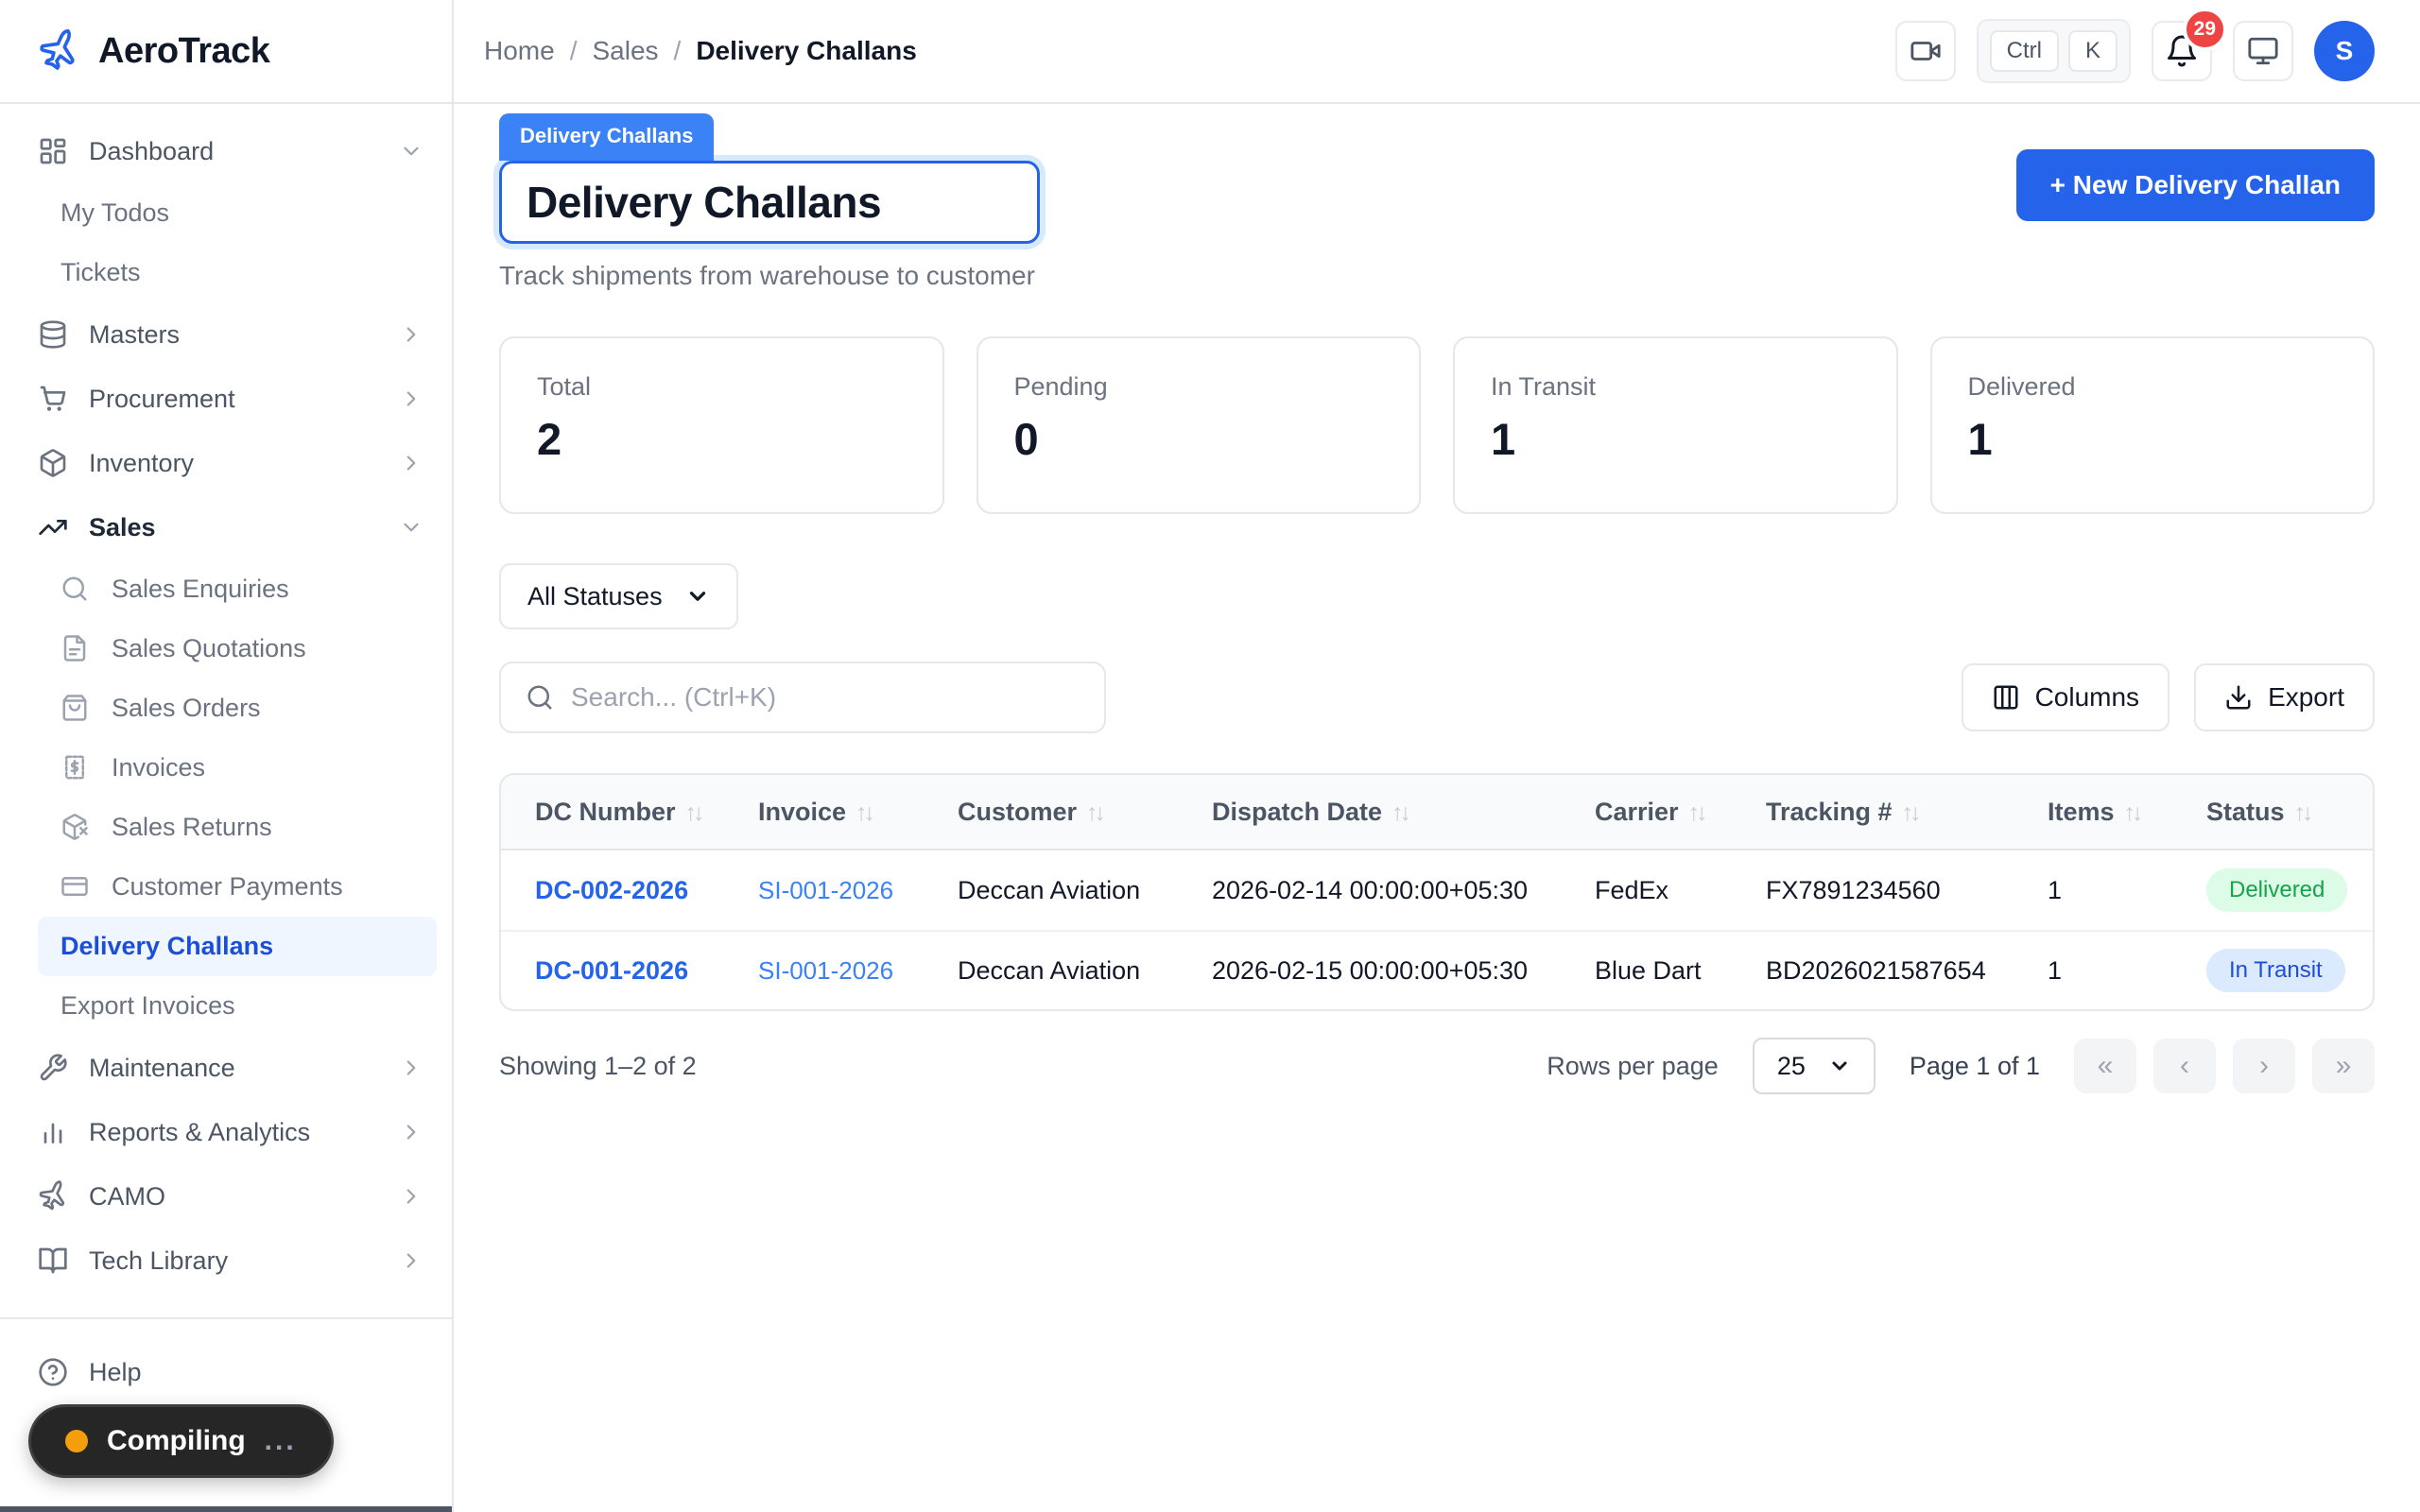 The height and width of the screenshot is (1512, 2420). What do you see at coordinates (611, 970) in the screenshot?
I see `dc-number-link: DC-001-2026` at bounding box center [611, 970].